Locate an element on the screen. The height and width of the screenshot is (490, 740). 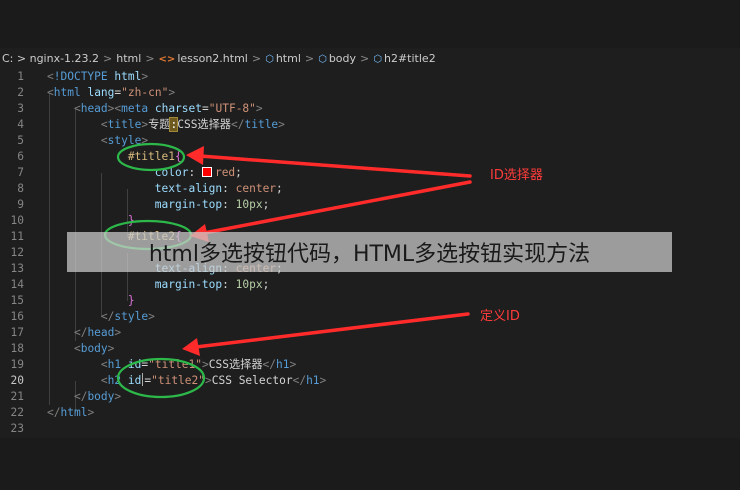
annotation-label-define-id: 定义ID is located at coordinates (500, 316).